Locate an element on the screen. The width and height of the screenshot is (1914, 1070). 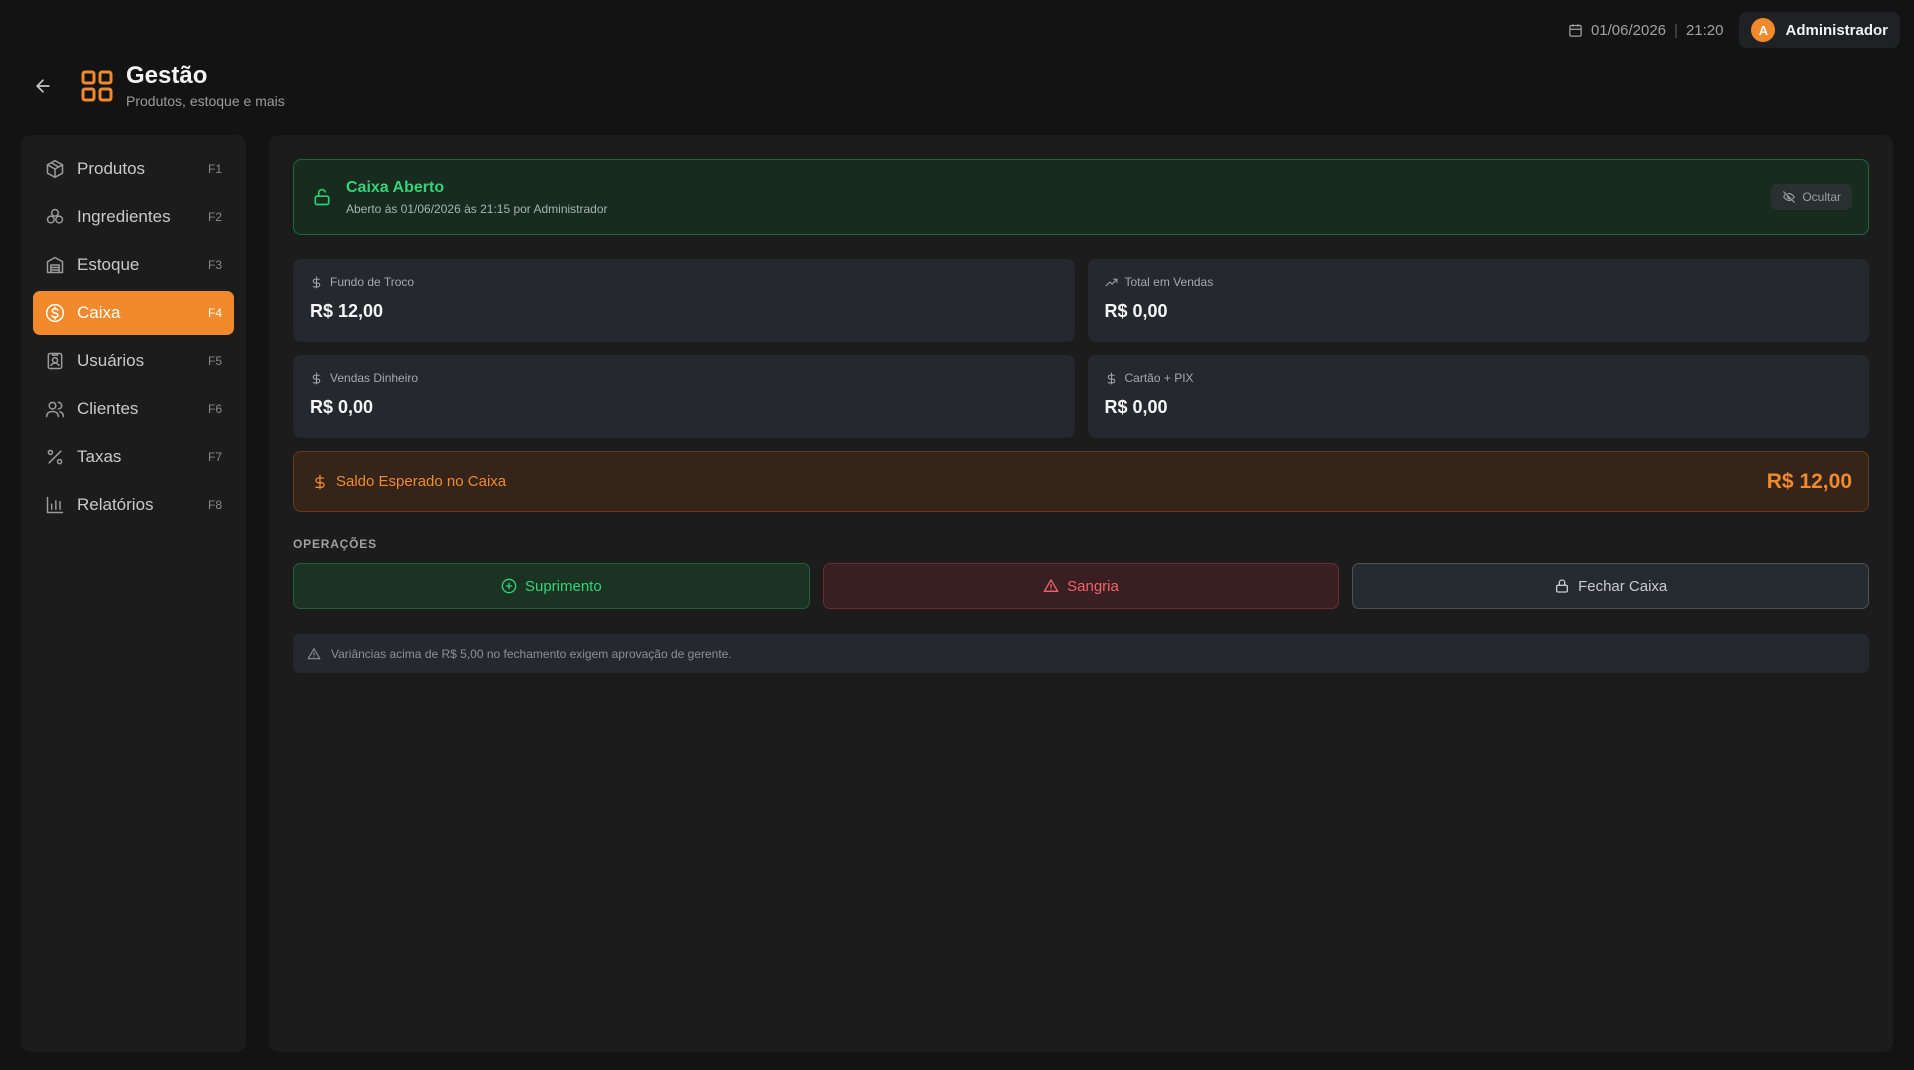
shortcut-key: F5 is located at coordinates (214, 361).